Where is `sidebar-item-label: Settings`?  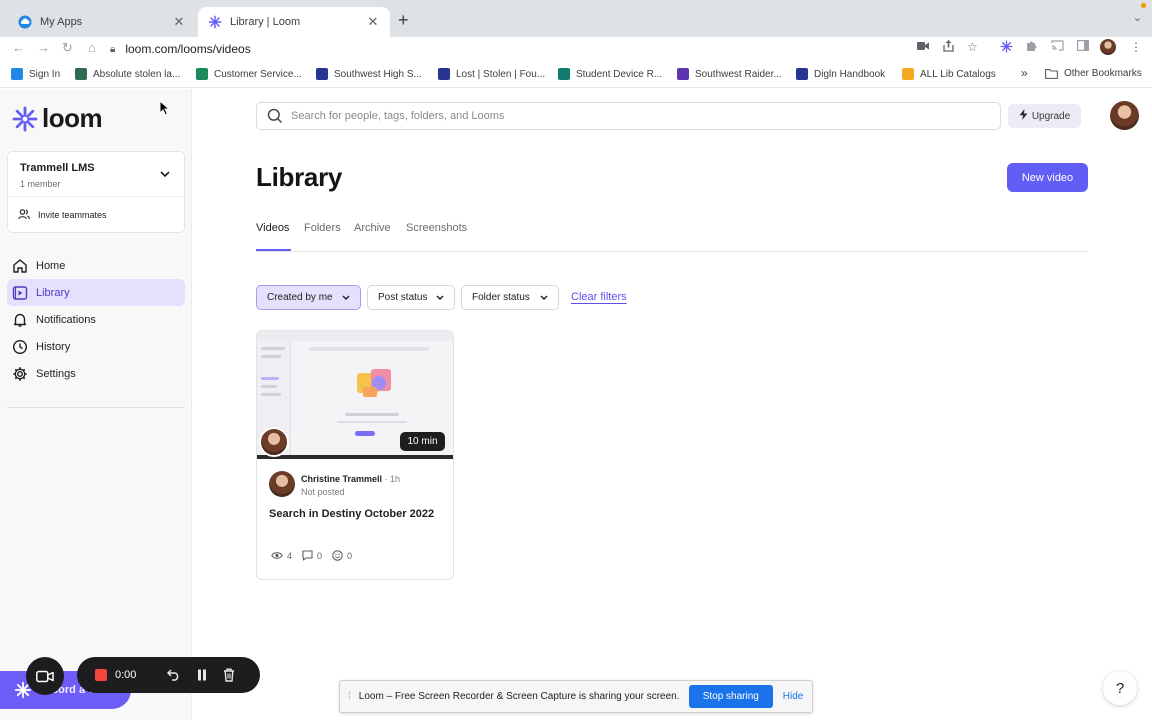 sidebar-item-label: Settings is located at coordinates (56, 373).